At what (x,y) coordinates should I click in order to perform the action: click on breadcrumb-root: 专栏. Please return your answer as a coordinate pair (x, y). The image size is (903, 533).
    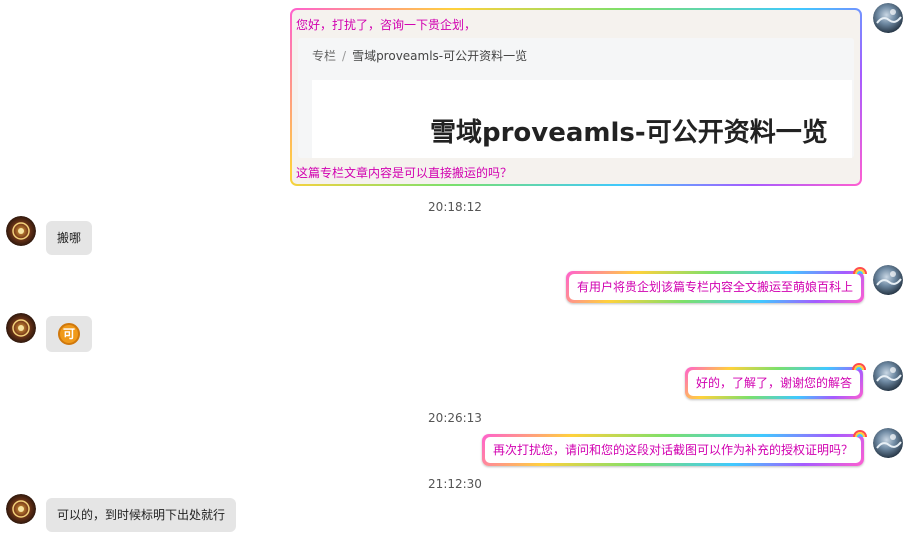
    Looking at the image, I should click on (324, 56).